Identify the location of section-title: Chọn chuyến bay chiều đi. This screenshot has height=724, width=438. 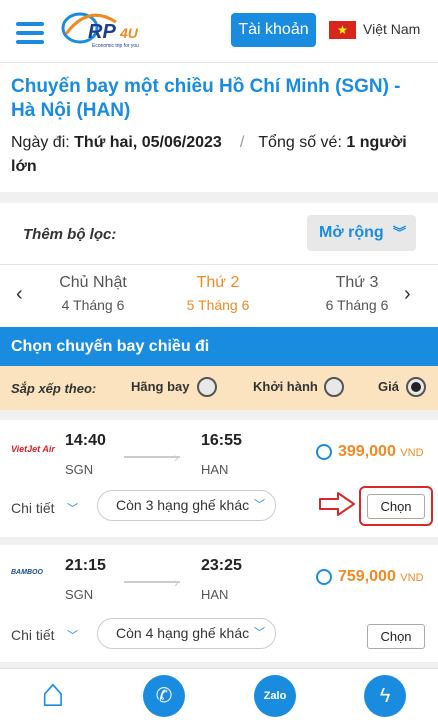
(219, 346).